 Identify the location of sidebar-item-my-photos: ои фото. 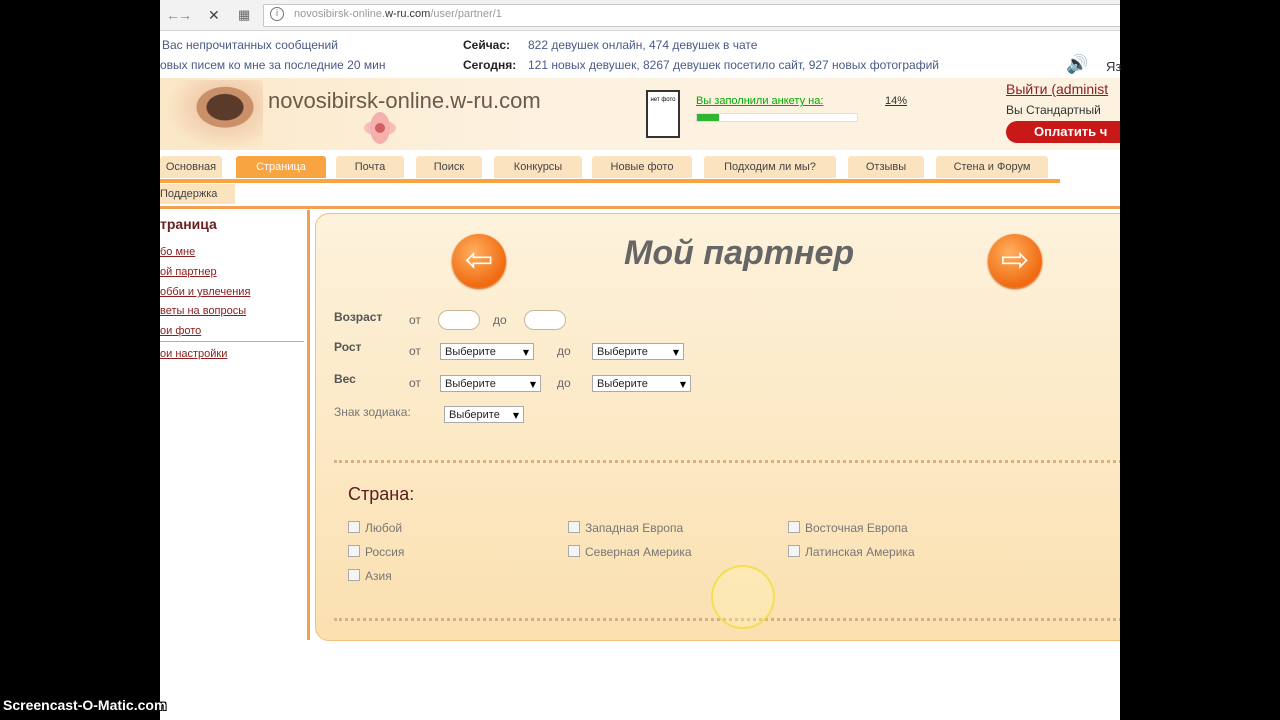
(180, 331).